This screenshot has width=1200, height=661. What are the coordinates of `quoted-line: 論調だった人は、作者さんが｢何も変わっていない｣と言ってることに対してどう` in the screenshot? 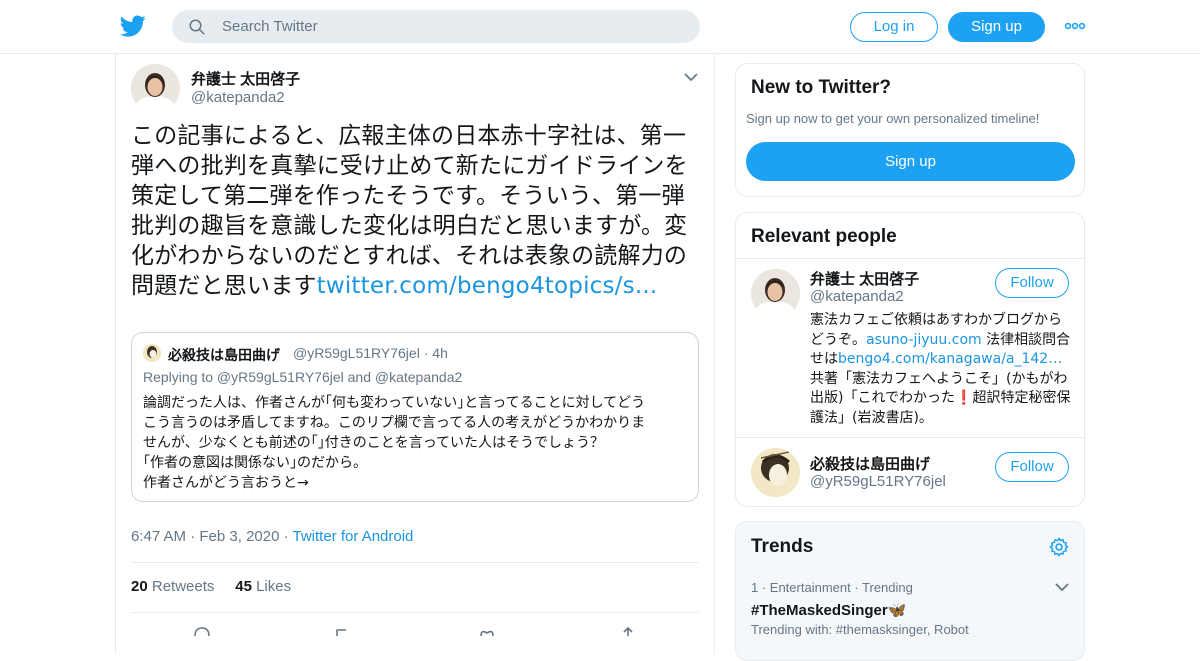 It's located at (394, 403).